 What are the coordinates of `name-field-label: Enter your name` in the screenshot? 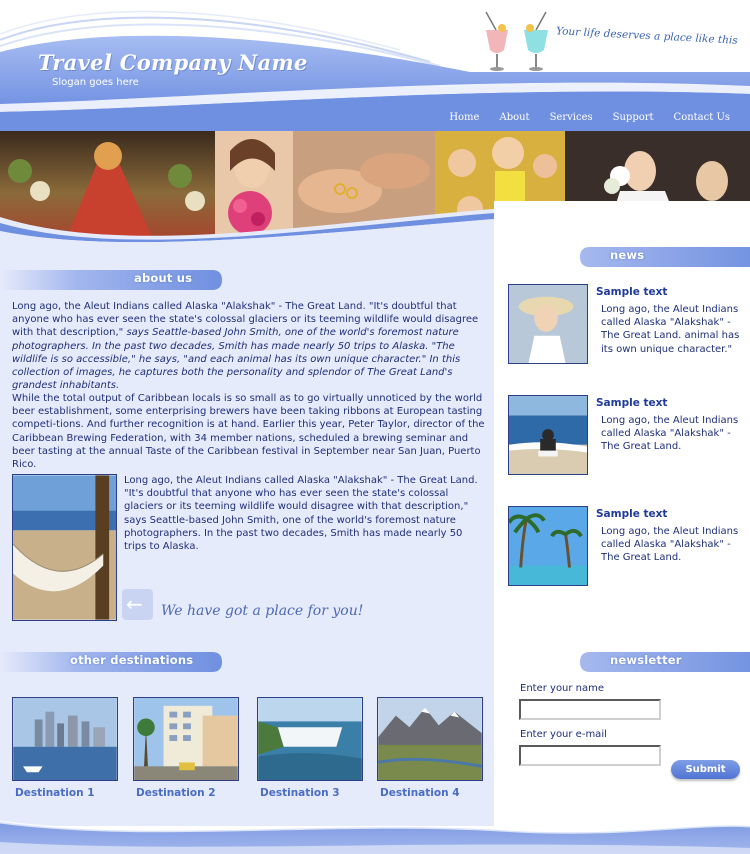 It's located at (562, 688).